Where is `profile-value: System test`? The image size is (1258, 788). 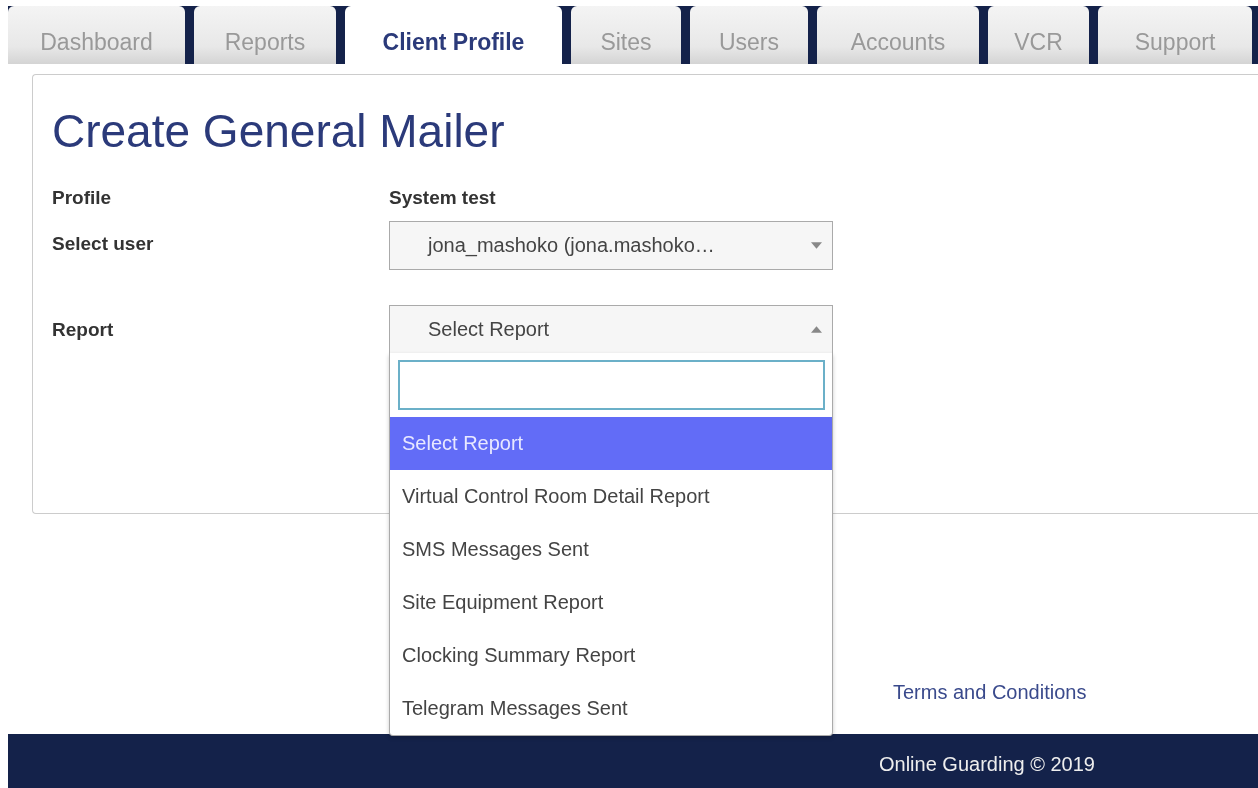
profile-value: System test is located at coordinates (442, 198).